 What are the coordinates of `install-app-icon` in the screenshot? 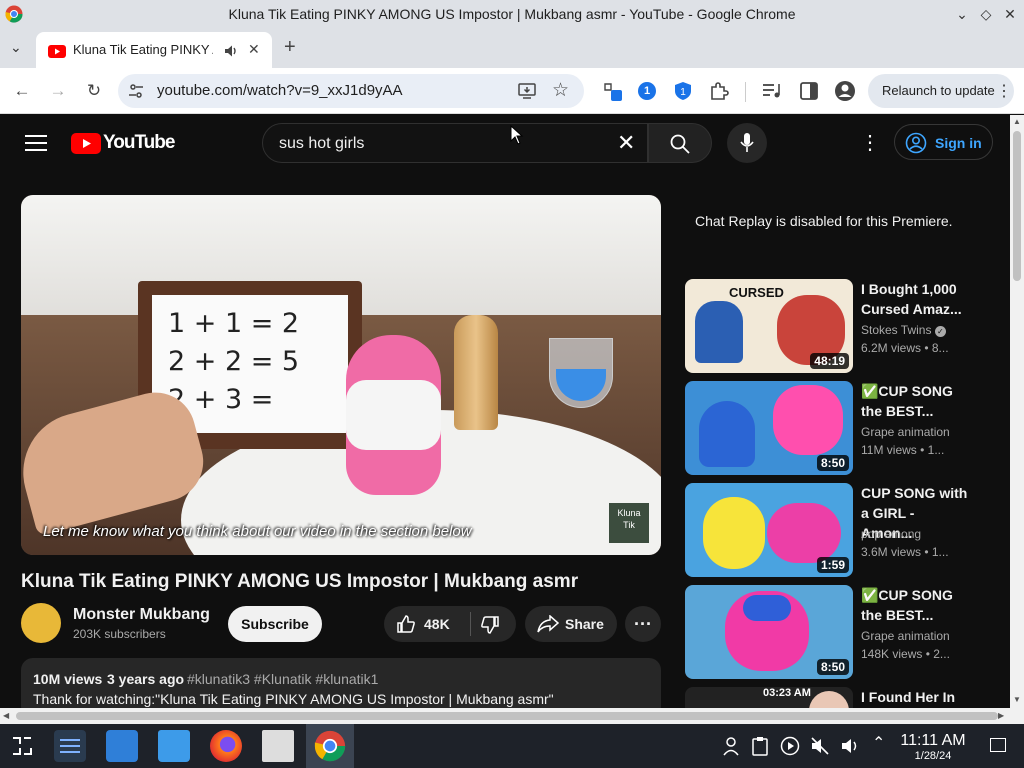 It's located at (527, 91).